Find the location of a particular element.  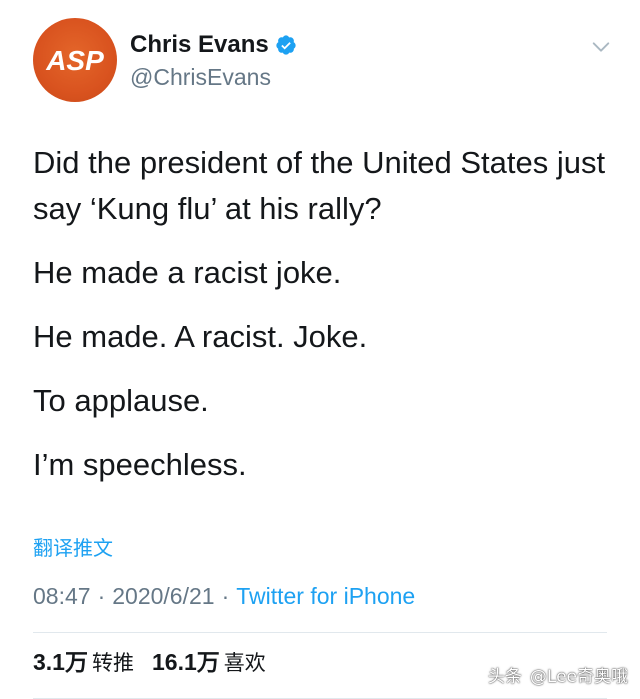

retweets-stat: 3.1万 转推 is located at coordinates (83, 662).